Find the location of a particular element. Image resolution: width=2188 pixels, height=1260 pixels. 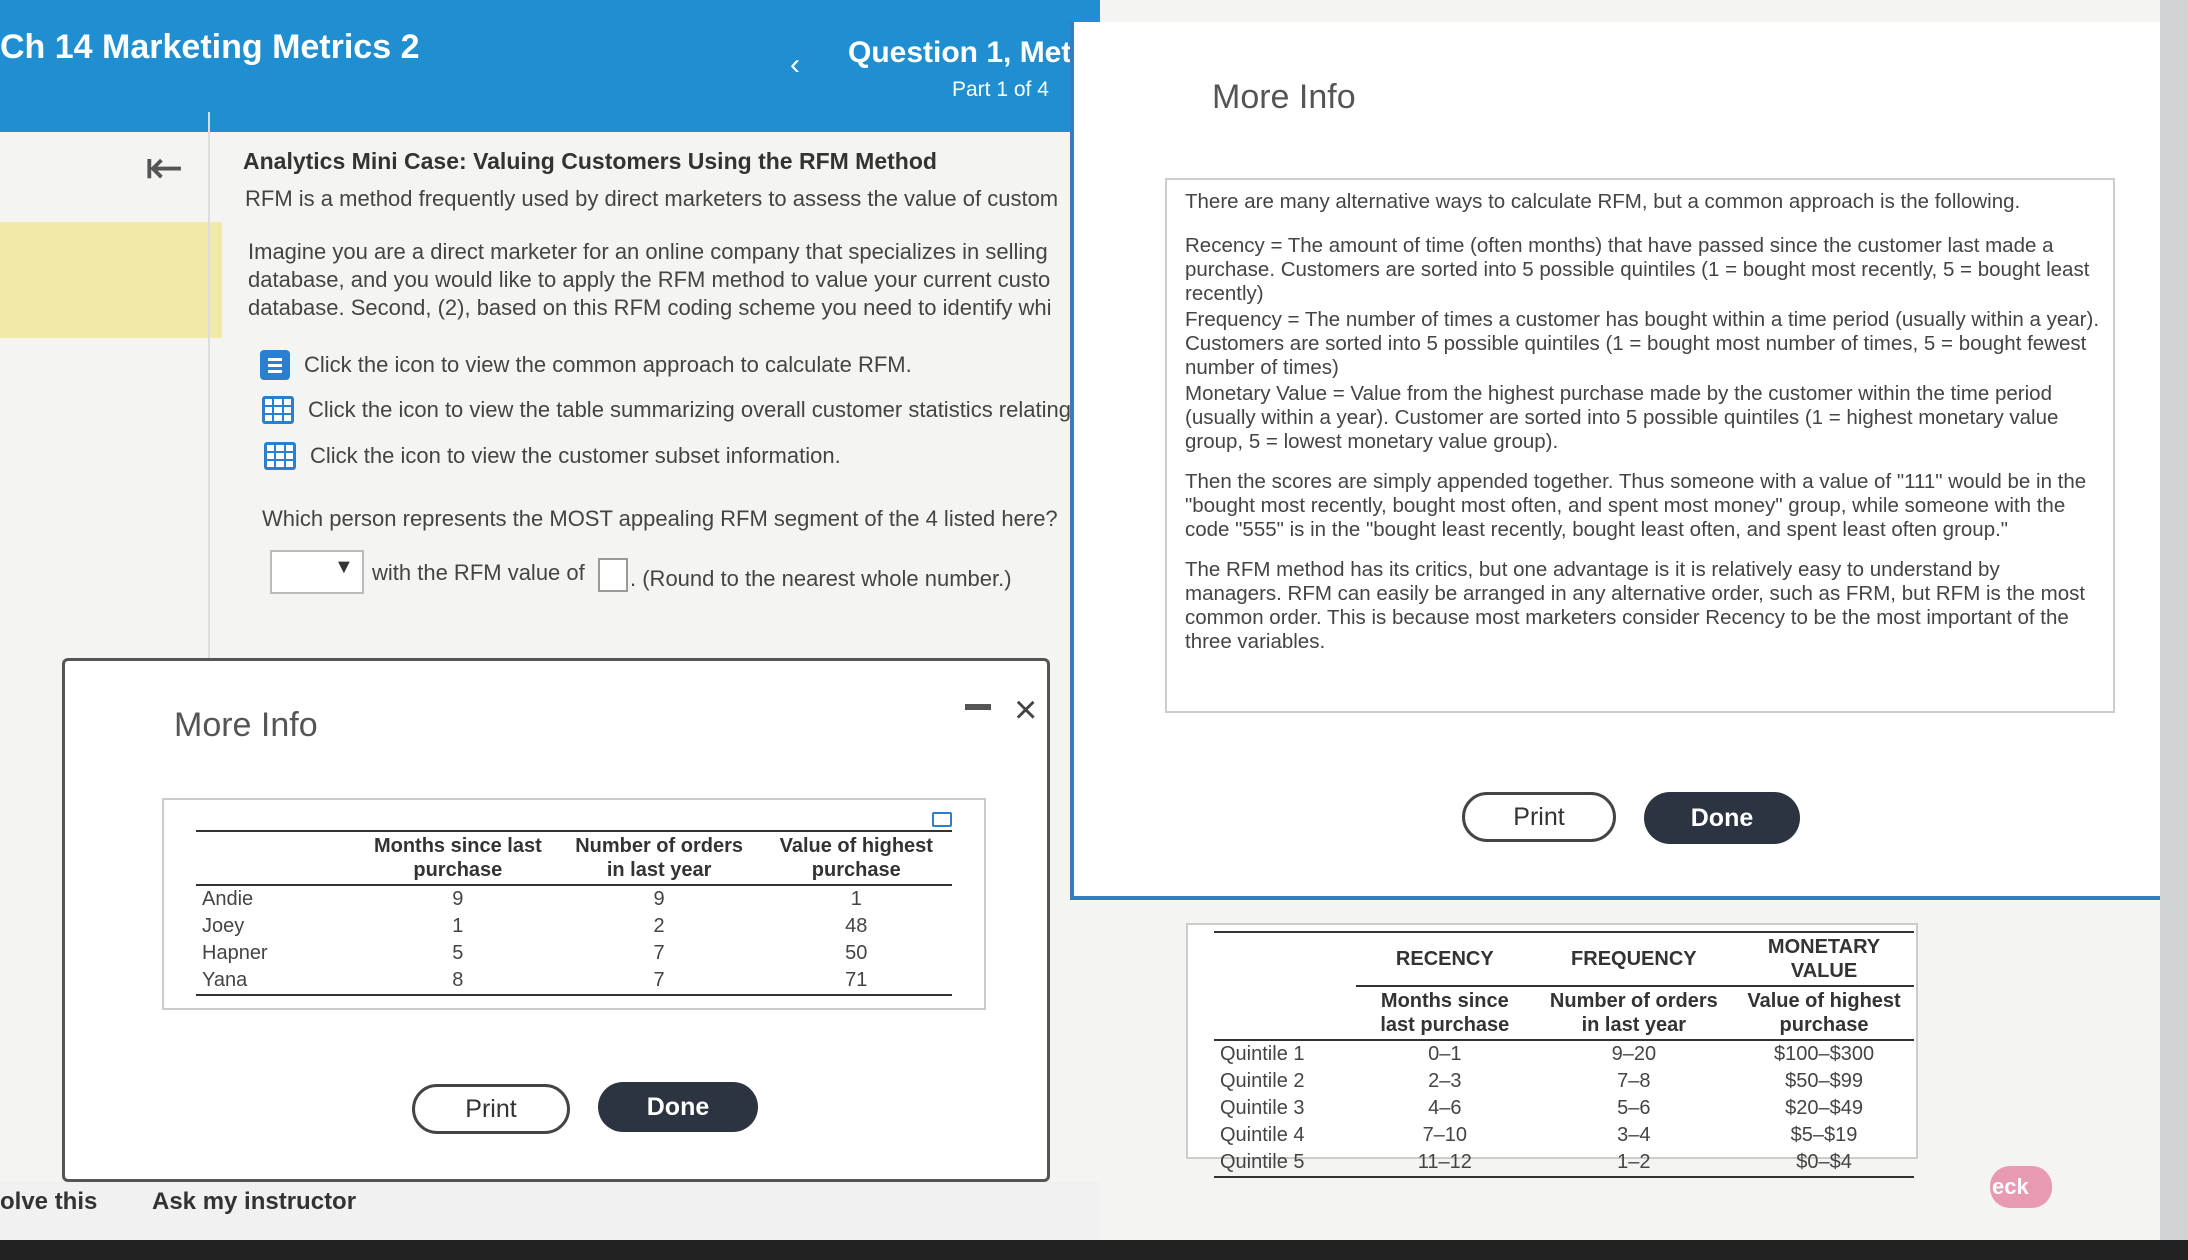

table-row: Andie 9 9 1 is located at coordinates (574, 899).